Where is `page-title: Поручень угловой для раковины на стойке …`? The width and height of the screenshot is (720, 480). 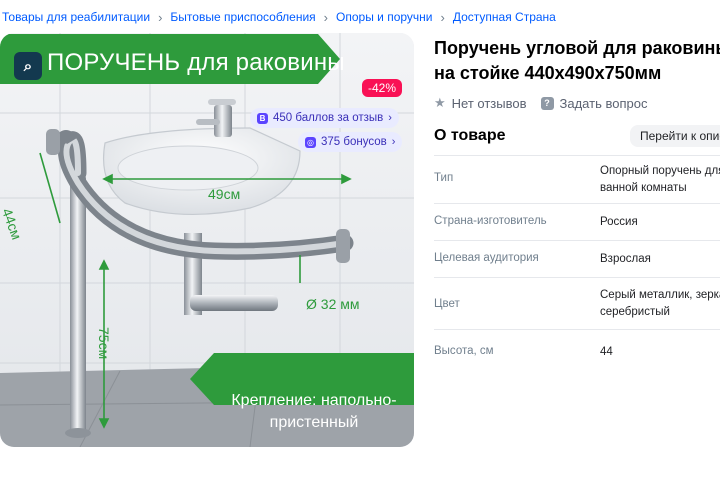 page-title: Поручень угловой для раковины на стойке … is located at coordinates (577, 61).